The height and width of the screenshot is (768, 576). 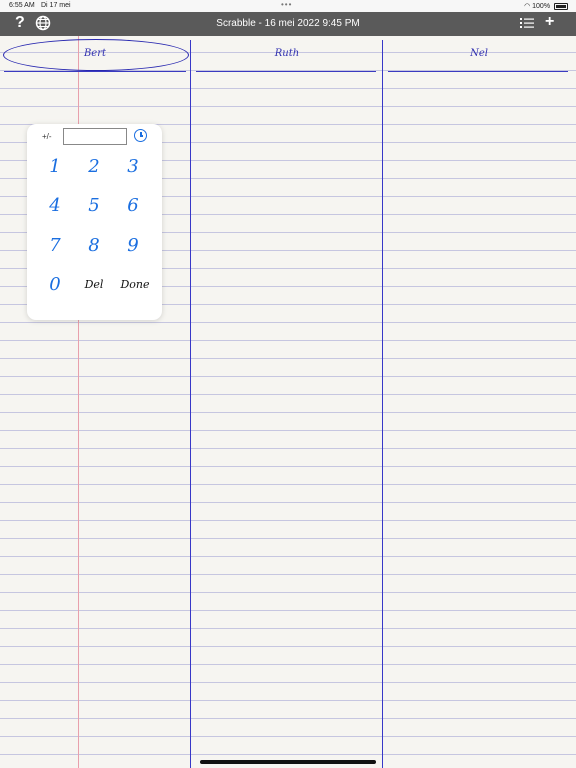 I want to click on clock-icon, so click(x=140, y=135).